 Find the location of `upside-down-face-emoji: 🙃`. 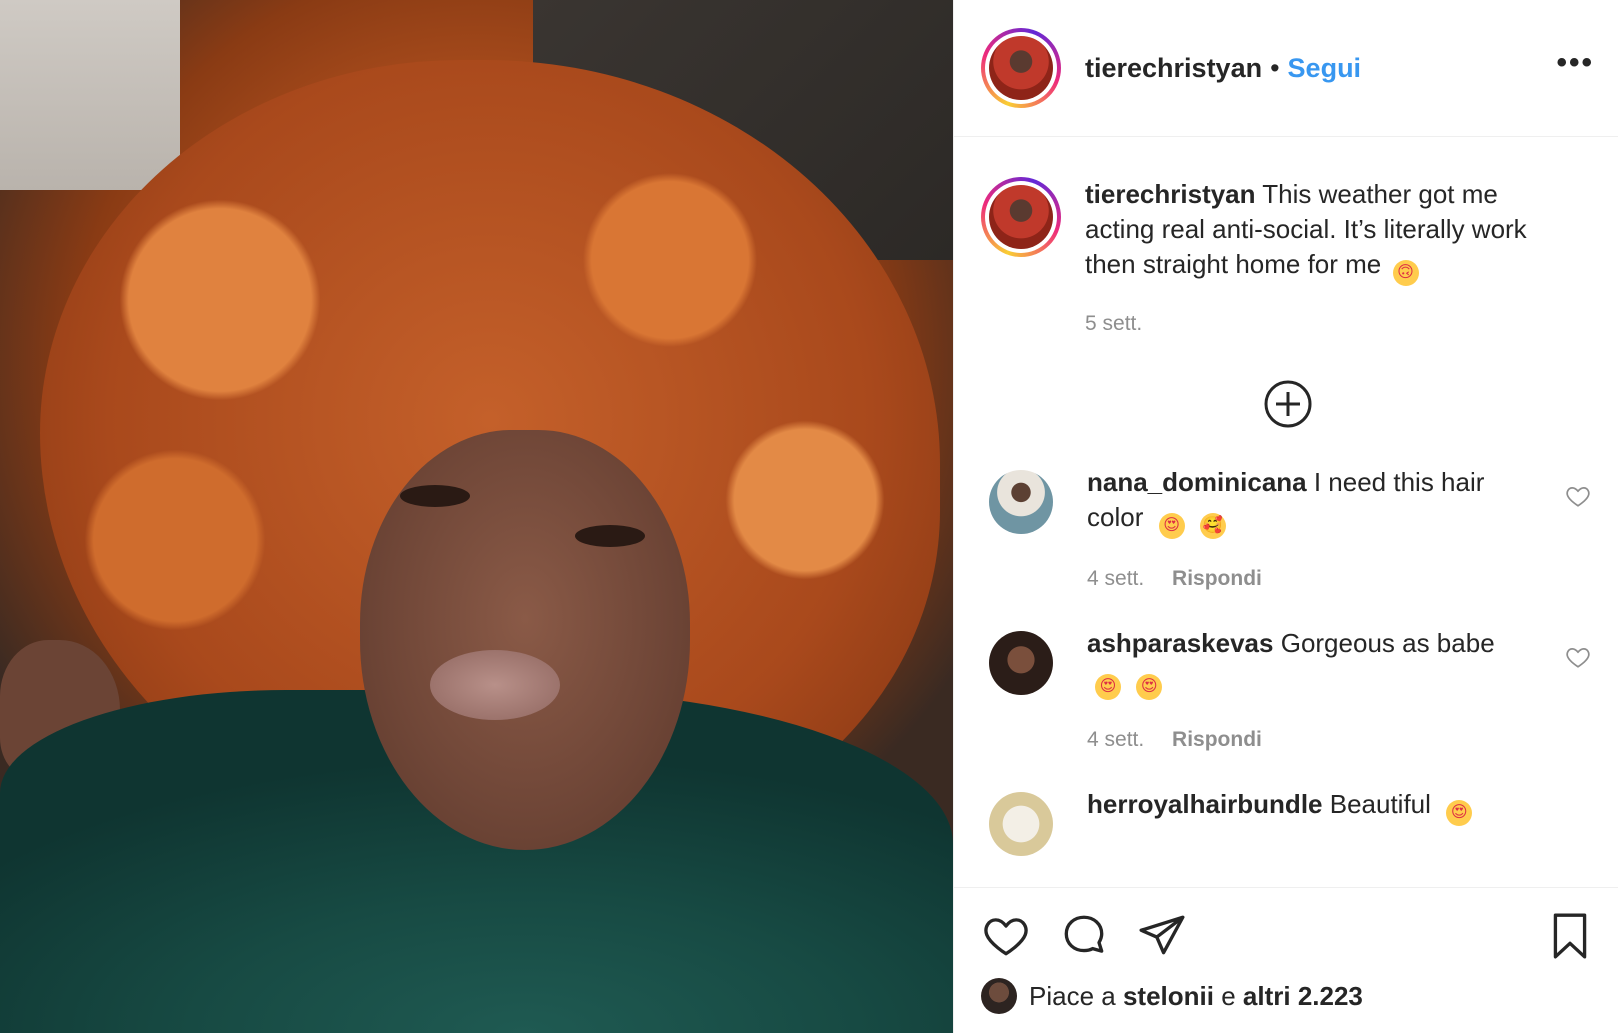

upside-down-face-emoji: 🙃 is located at coordinates (1405, 273).